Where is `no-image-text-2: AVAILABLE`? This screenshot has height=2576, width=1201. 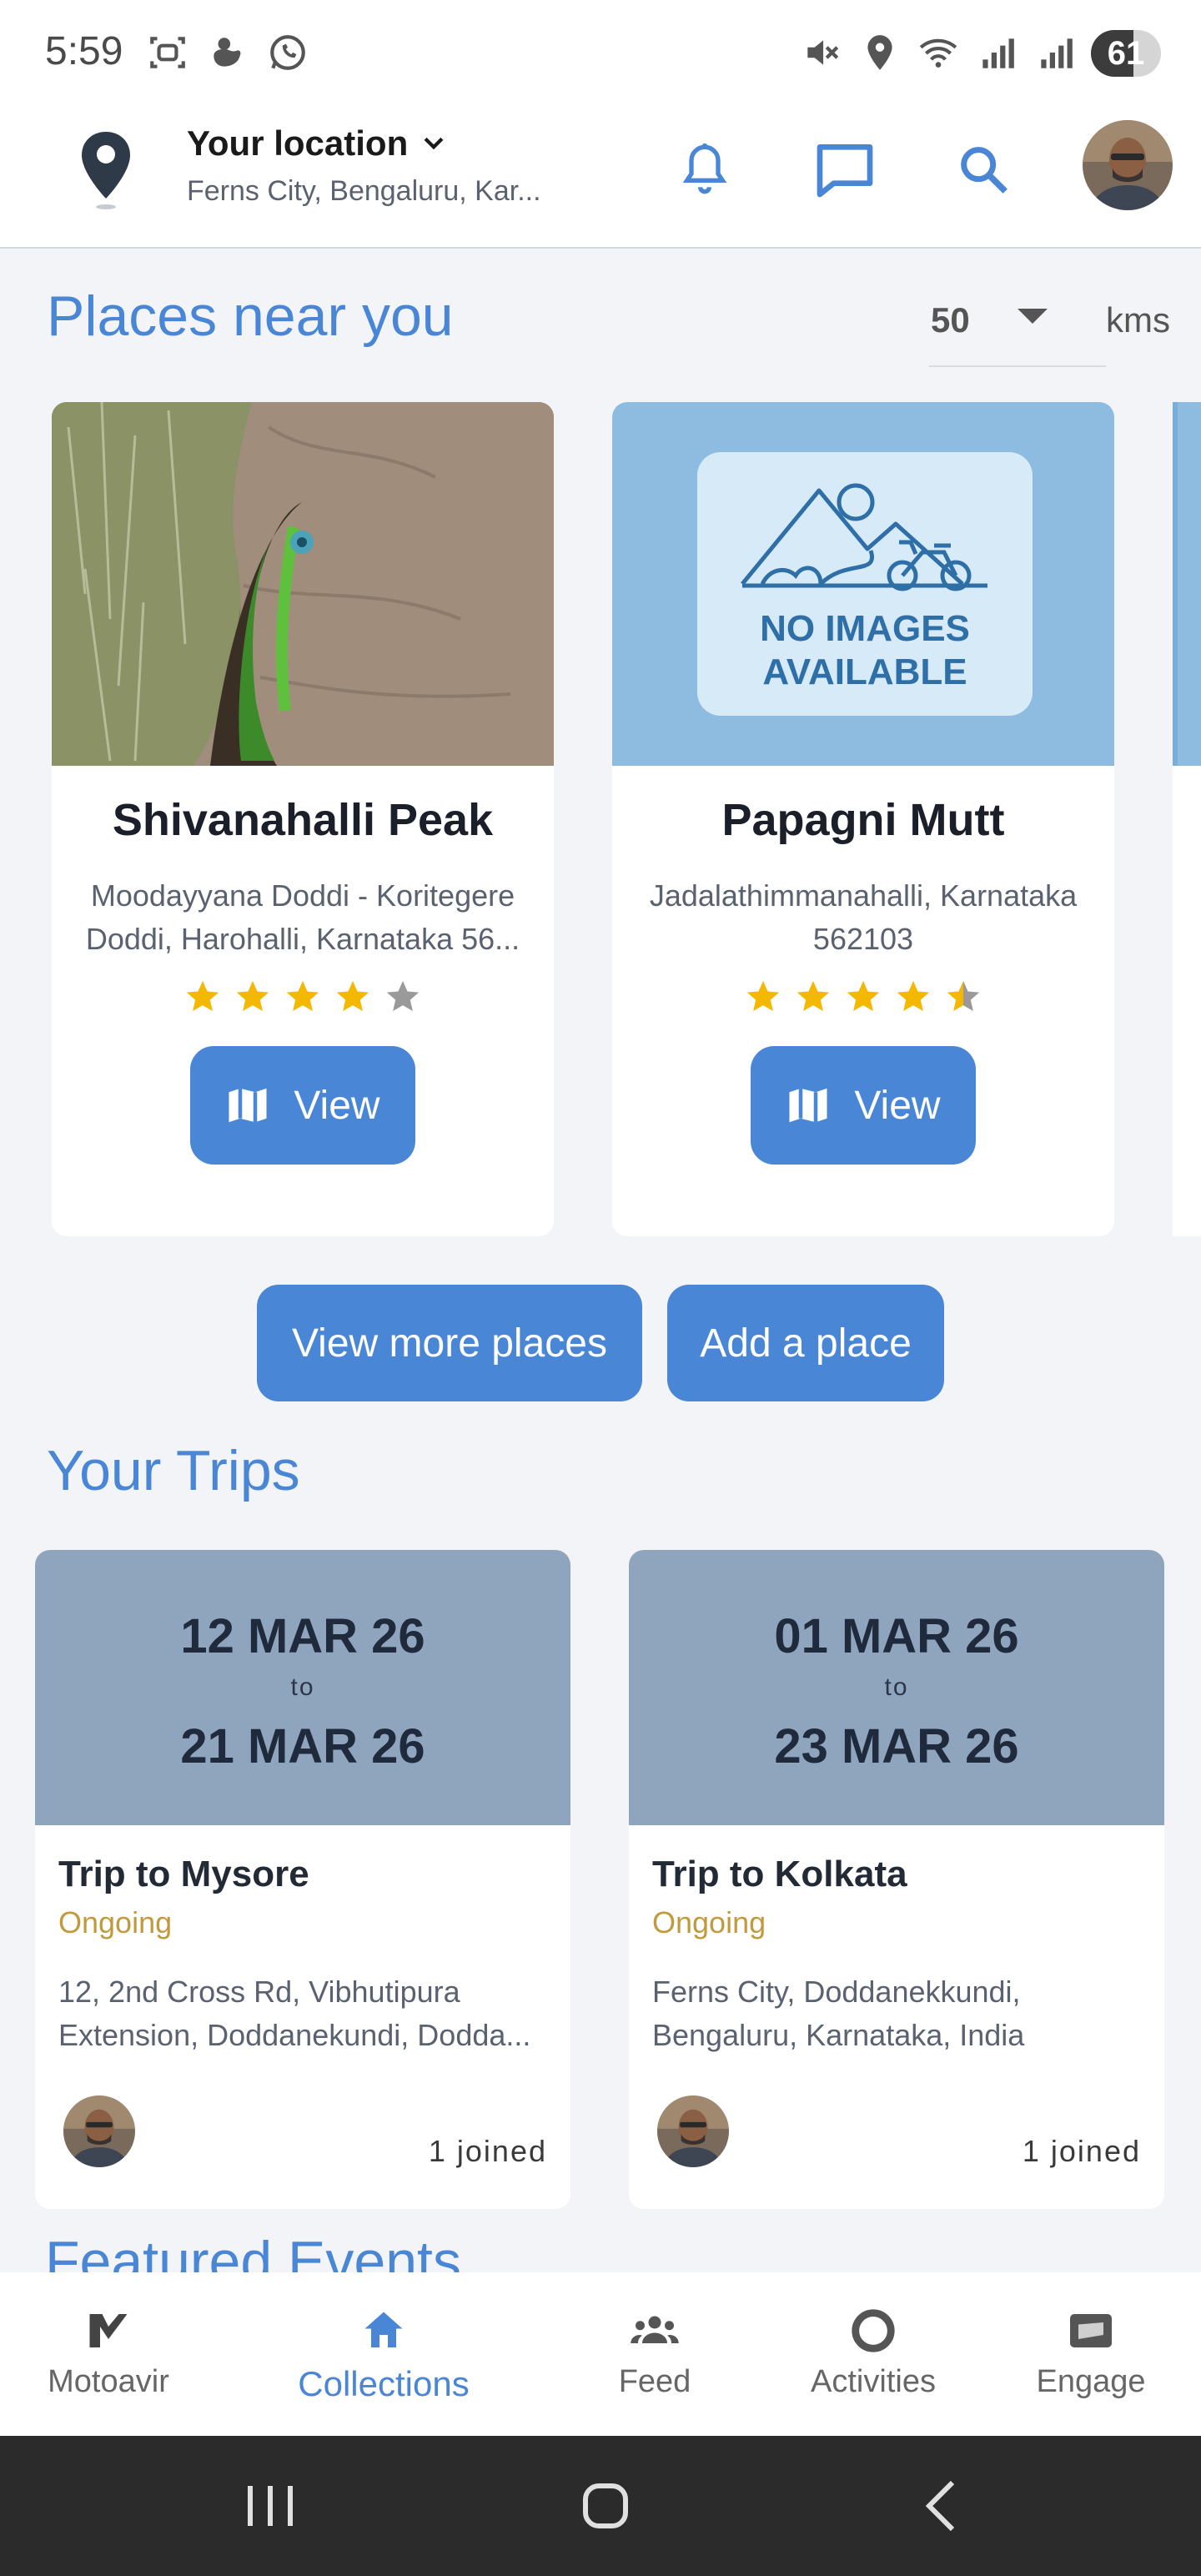
no-image-text-2: AVAILABLE is located at coordinates (864, 672).